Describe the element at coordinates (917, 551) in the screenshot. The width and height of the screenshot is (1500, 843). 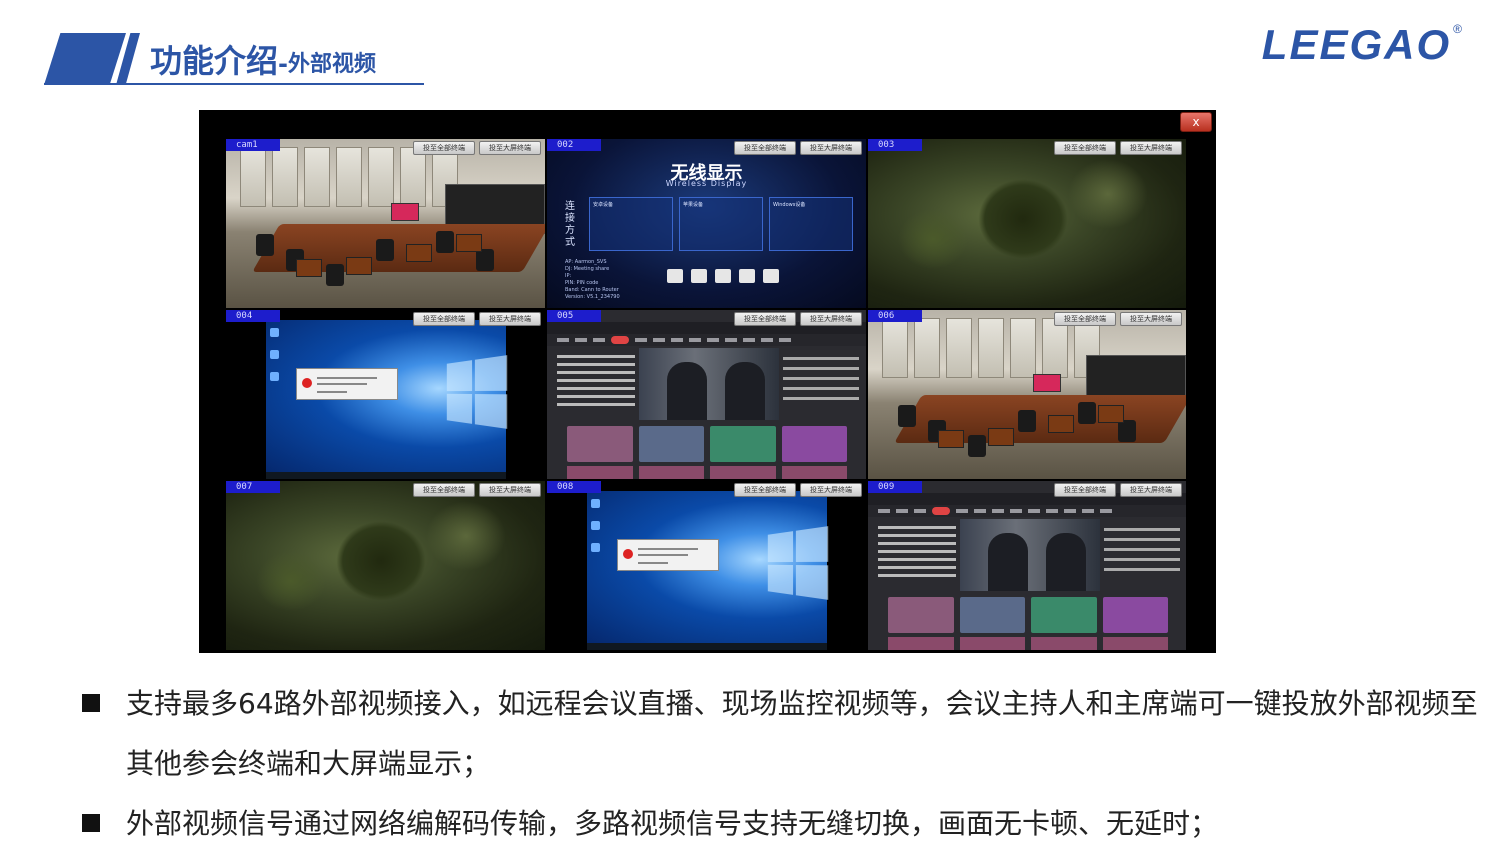
I see `app-list` at that location.